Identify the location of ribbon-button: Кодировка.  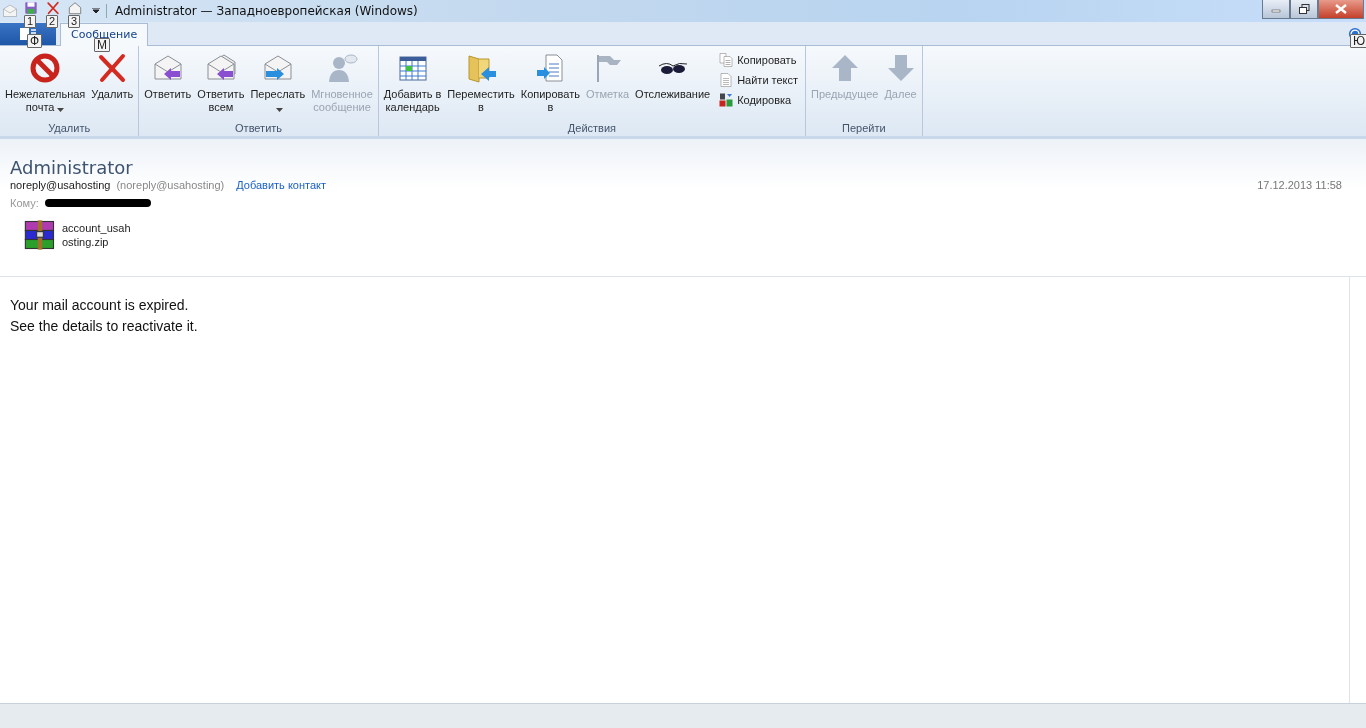
(758, 100).